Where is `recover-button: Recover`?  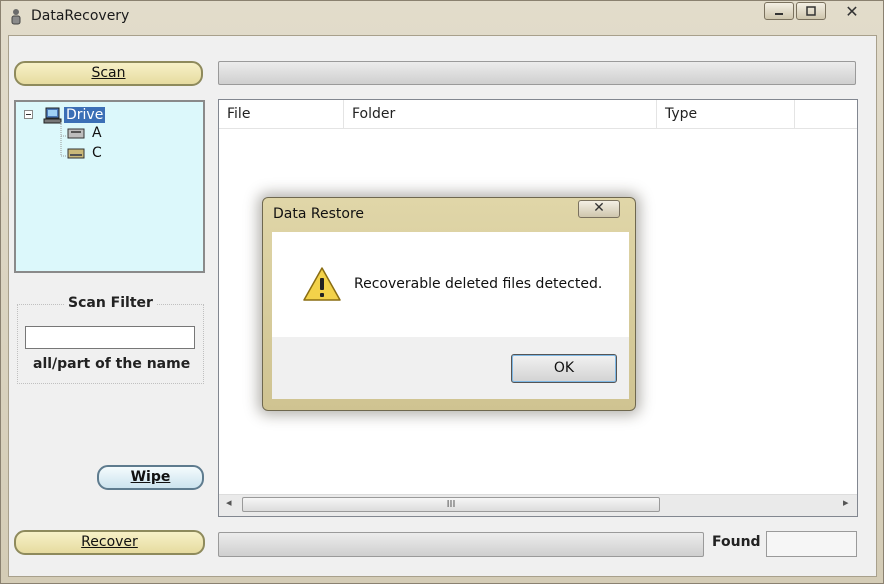
recover-button: Recover is located at coordinates (109, 542).